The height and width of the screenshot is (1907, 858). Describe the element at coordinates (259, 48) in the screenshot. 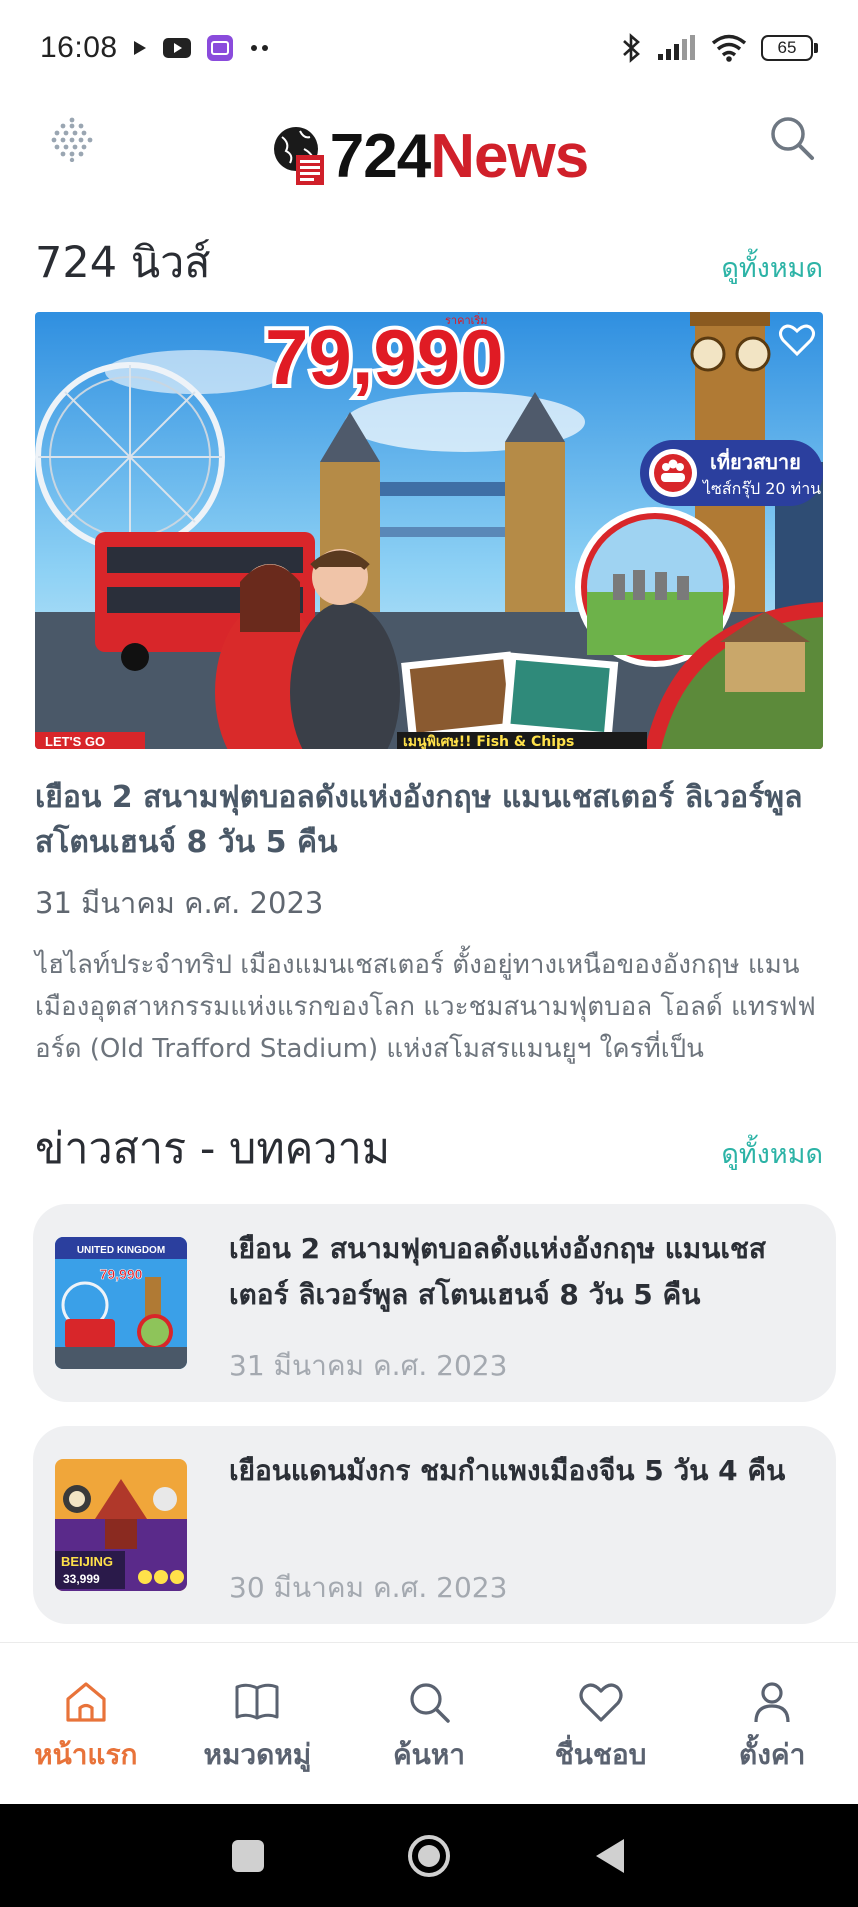

I see `more-dots-icon` at that location.